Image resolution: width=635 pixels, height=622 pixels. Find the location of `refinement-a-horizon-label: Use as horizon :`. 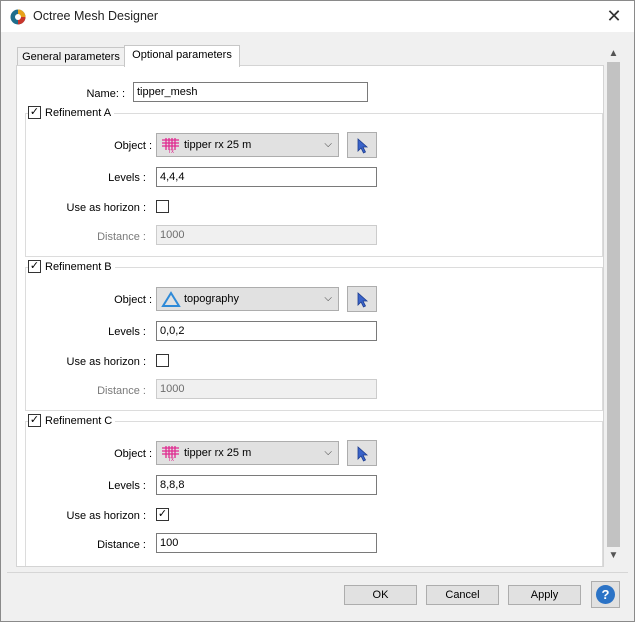

refinement-a-horizon-label: Use as horizon : is located at coordinates (106, 208).